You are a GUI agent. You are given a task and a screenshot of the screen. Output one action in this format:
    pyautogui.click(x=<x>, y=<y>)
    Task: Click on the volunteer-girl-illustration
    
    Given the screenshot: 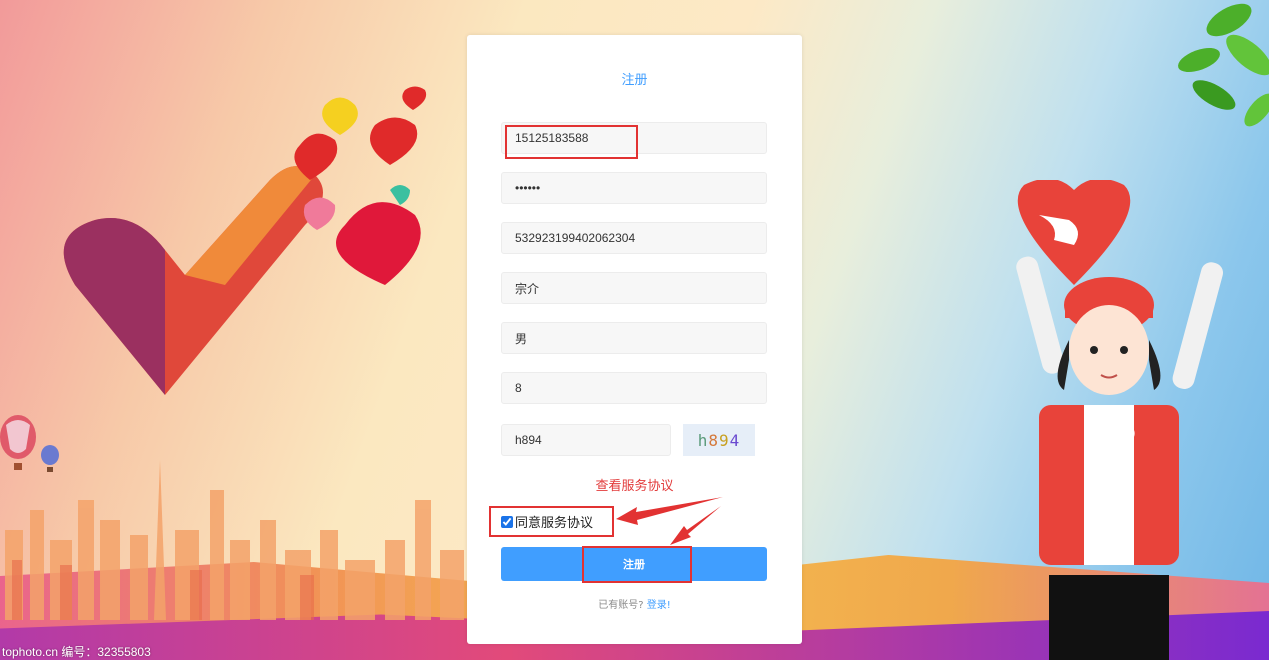 What is the action you would take?
    pyautogui.click(x=1120, y=420)
    